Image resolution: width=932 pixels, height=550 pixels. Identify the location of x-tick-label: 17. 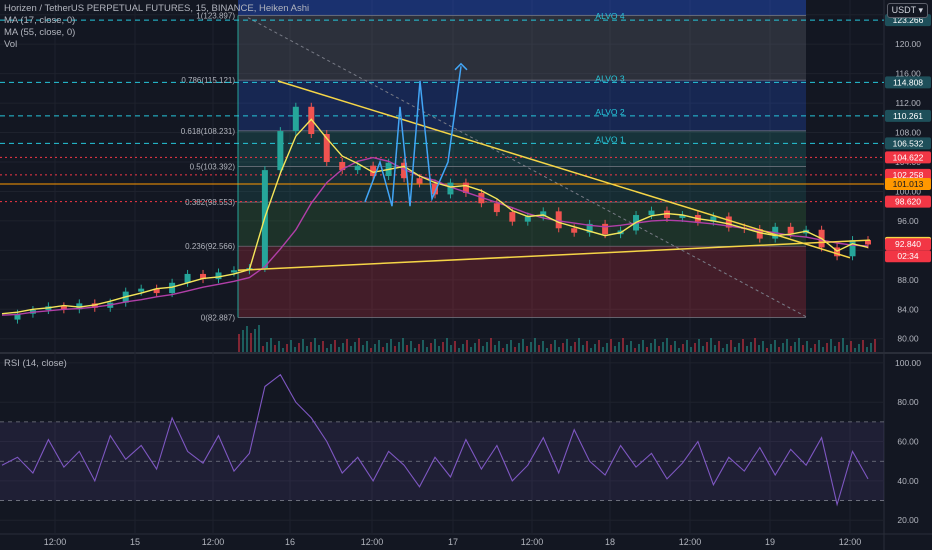
(453, 542).